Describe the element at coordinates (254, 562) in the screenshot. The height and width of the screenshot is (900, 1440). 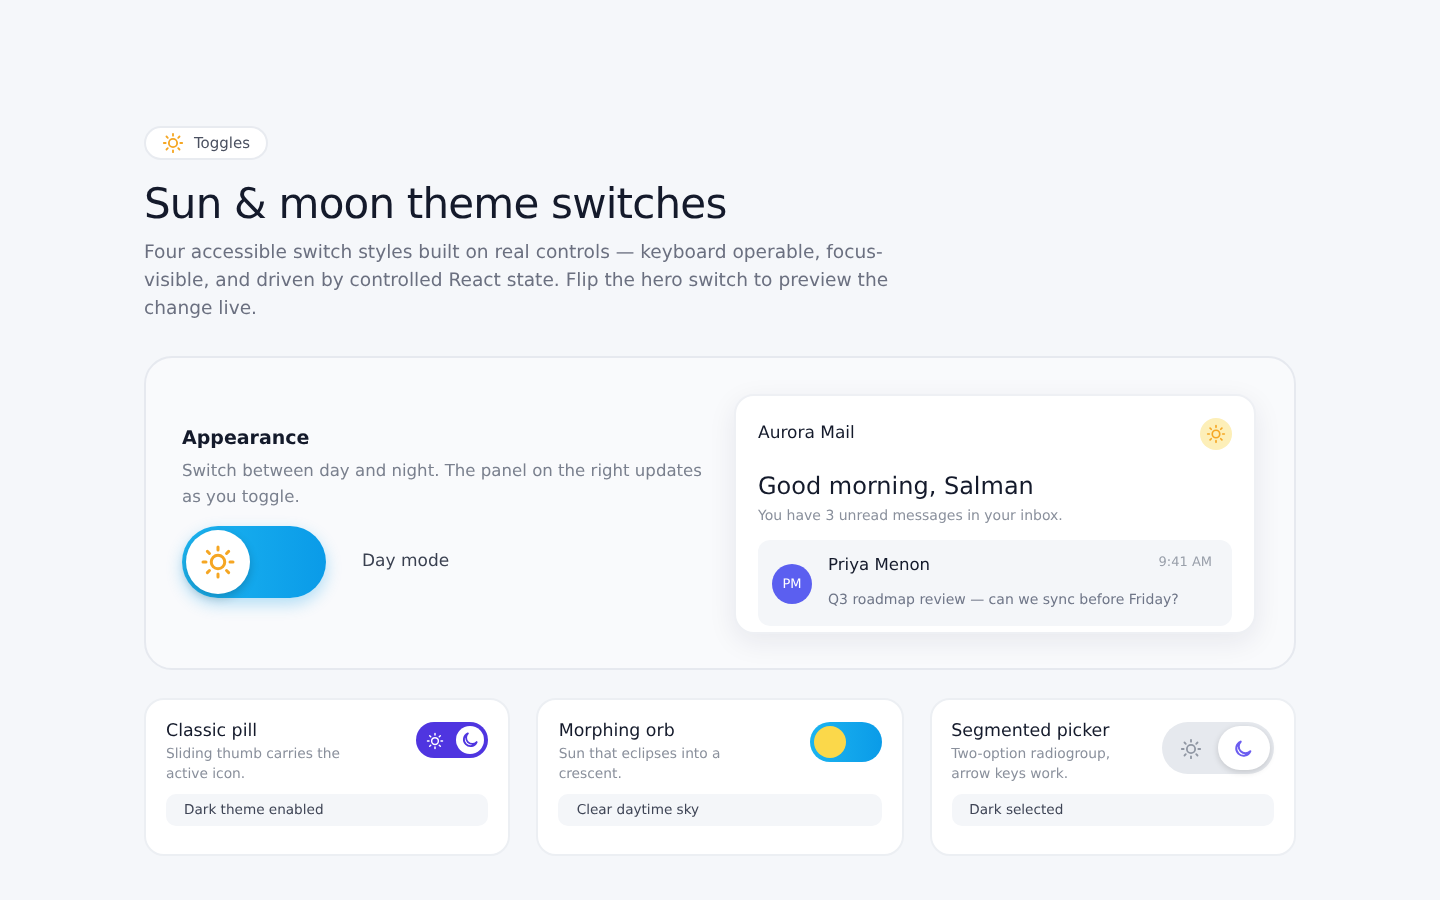
I see `theme-switch` at that location.